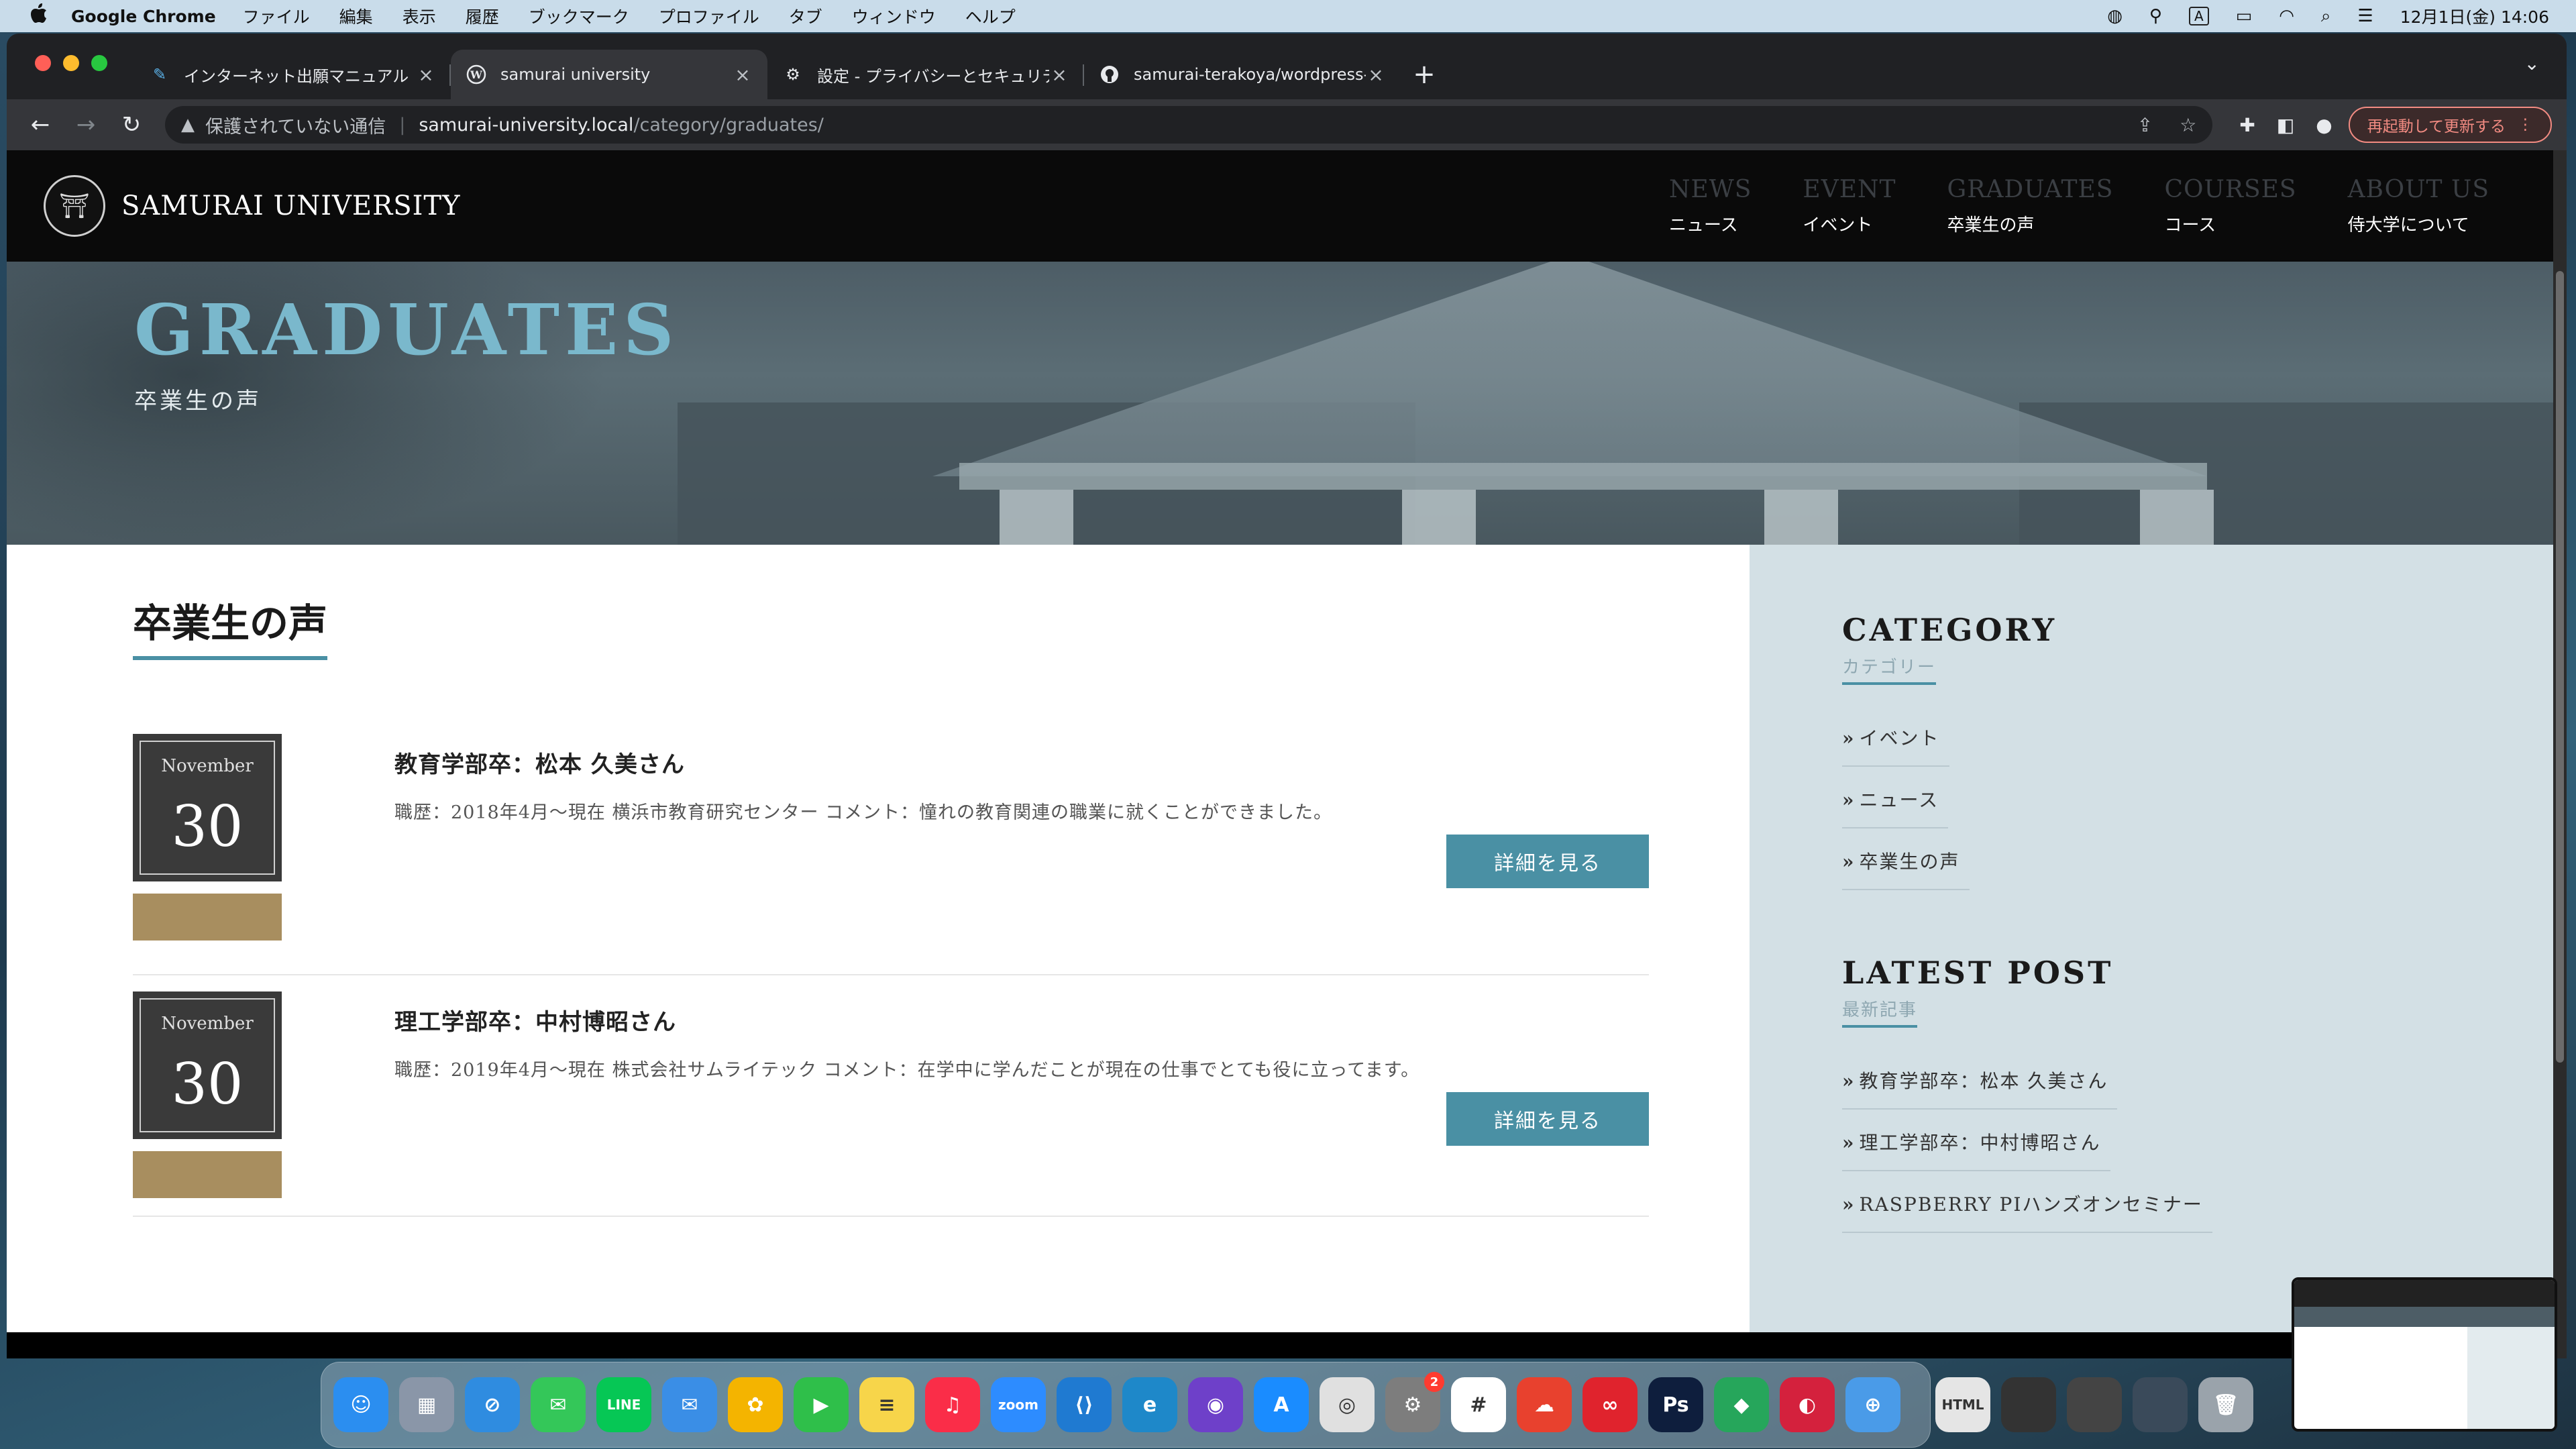  Describe the element at coordinates (38, 16) in the screenshot. I see `apple-menu-icon` at that location.